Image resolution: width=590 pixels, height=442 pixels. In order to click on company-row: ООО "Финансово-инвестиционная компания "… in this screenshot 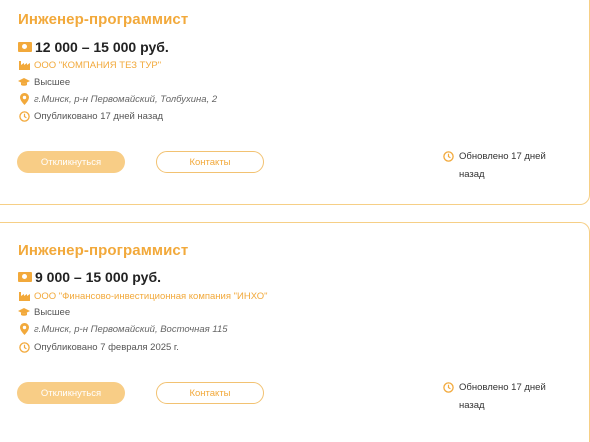, I will do `click(142, 296)`.